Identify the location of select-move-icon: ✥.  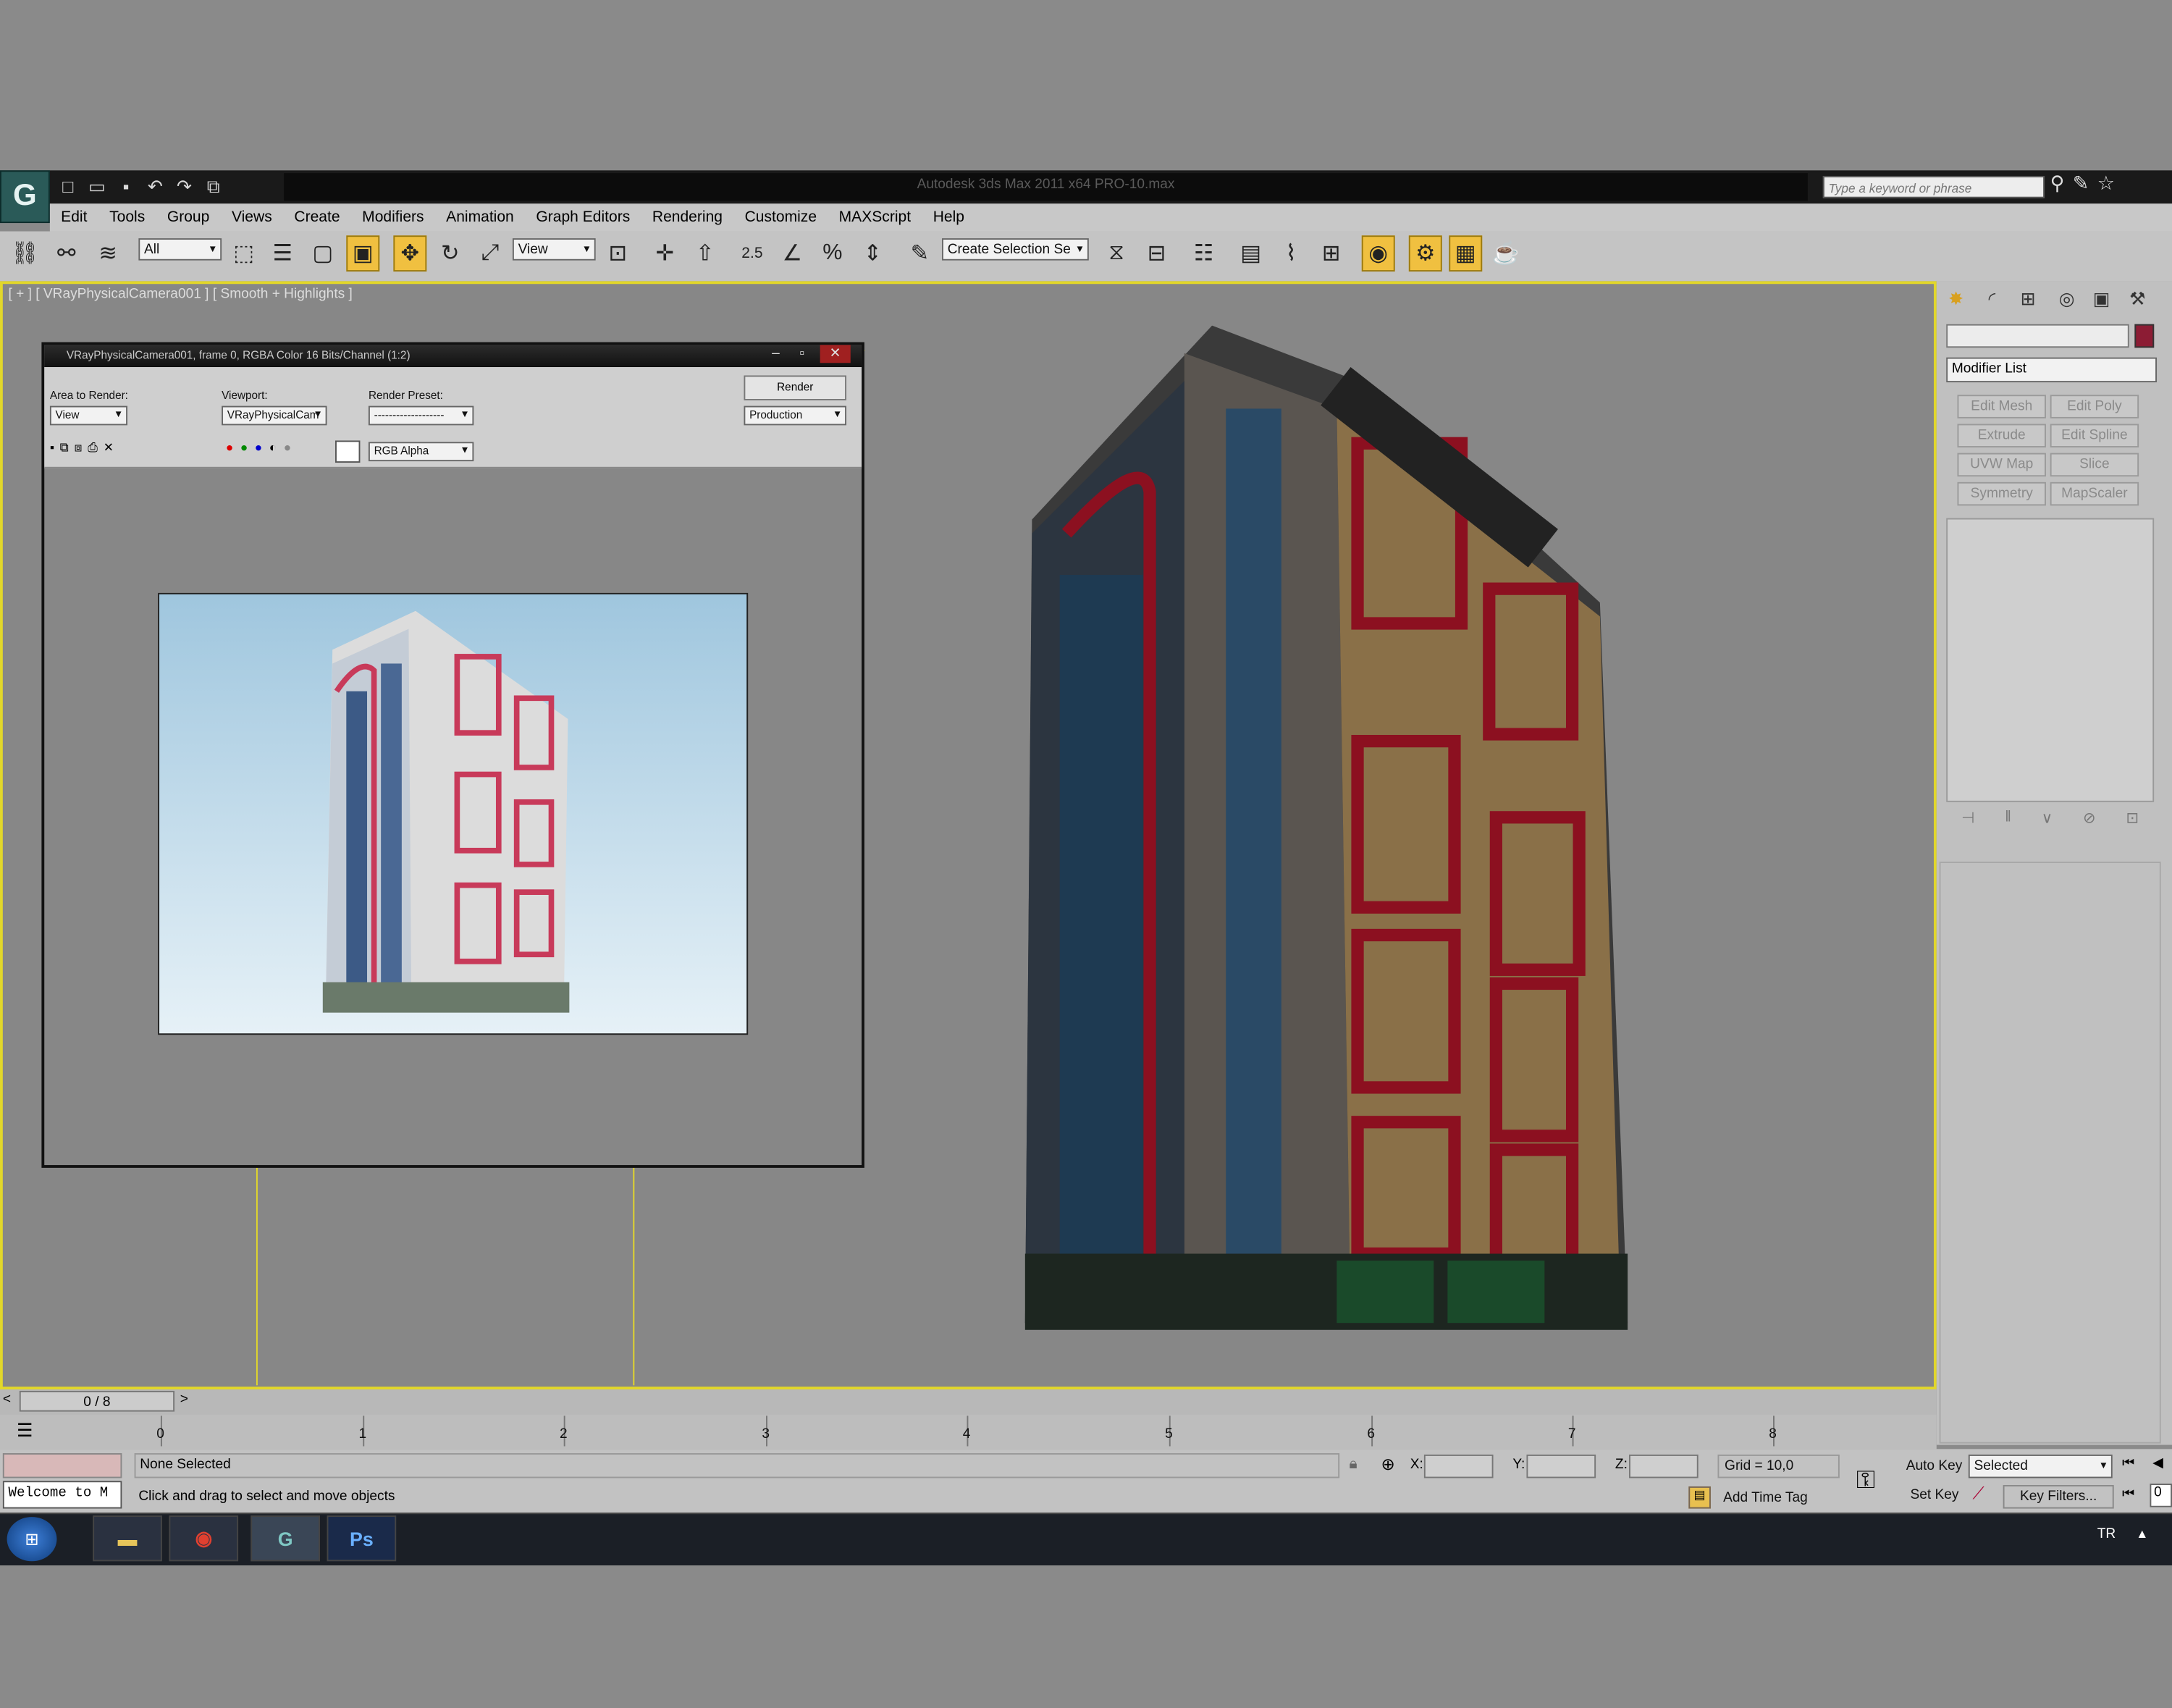
(410, 253).